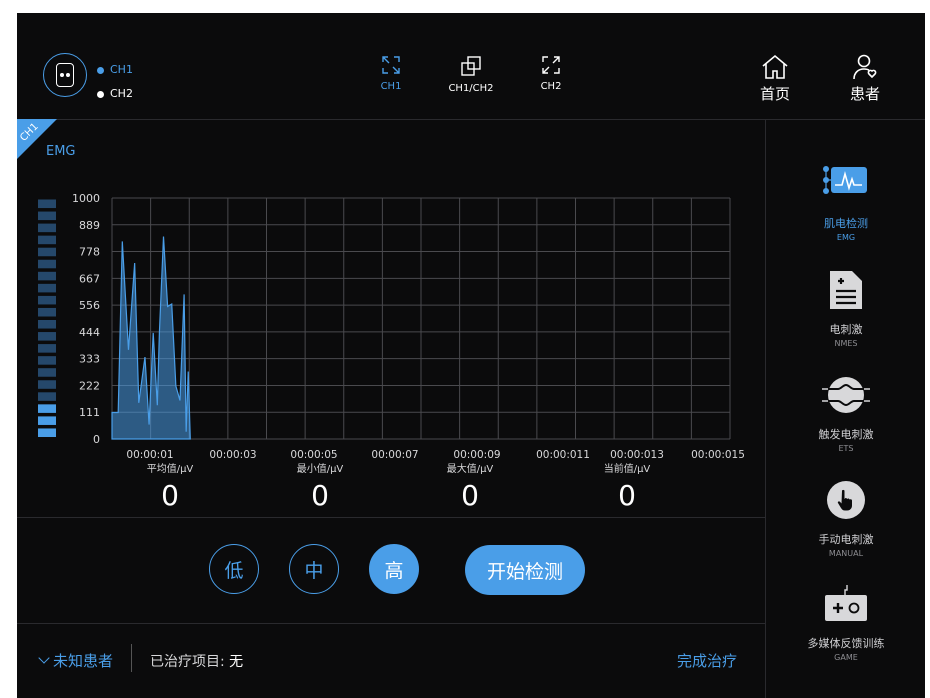  I want to click on chevron-down-icon, so click(44, 658).